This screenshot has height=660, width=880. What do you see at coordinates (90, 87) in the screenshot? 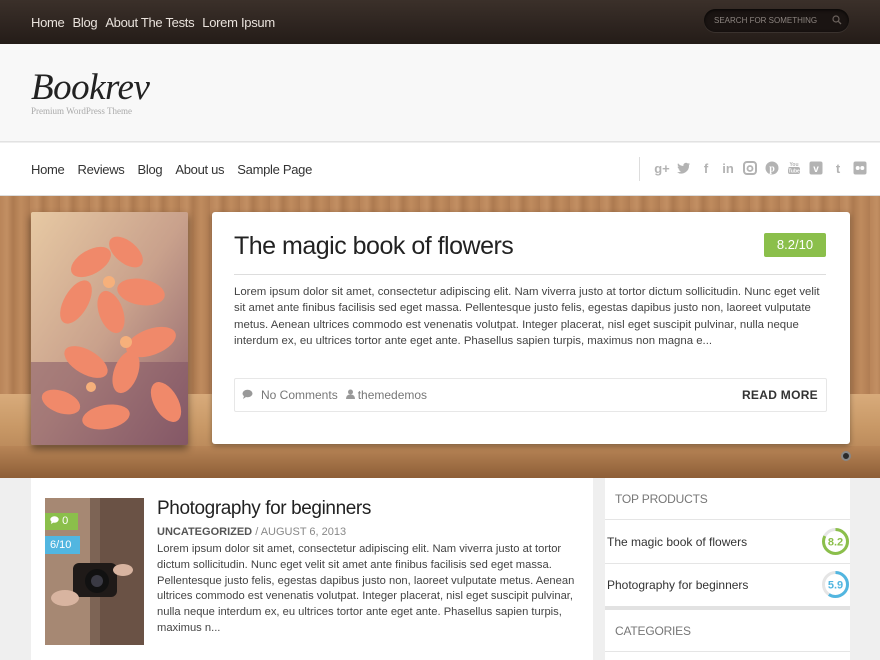
I see `site-logo: Bookrev` at bounding box center [90, 87].